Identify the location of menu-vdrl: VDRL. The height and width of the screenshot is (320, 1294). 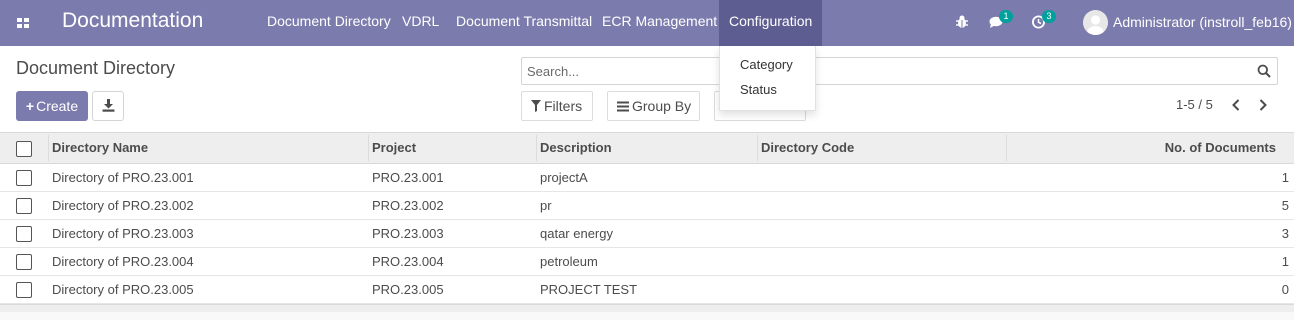
(420, 23).